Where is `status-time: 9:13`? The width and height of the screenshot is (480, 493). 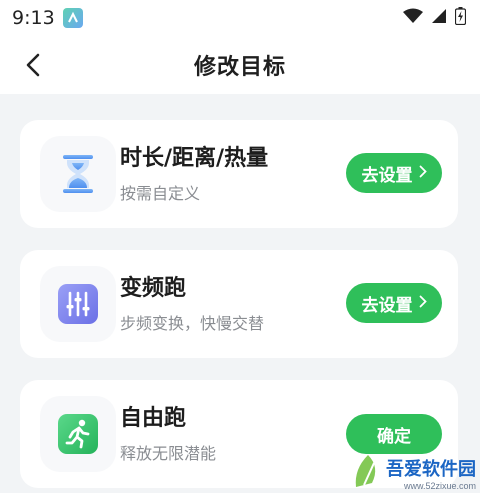
status-time: 9:13 is located at coordinates (33, 18).